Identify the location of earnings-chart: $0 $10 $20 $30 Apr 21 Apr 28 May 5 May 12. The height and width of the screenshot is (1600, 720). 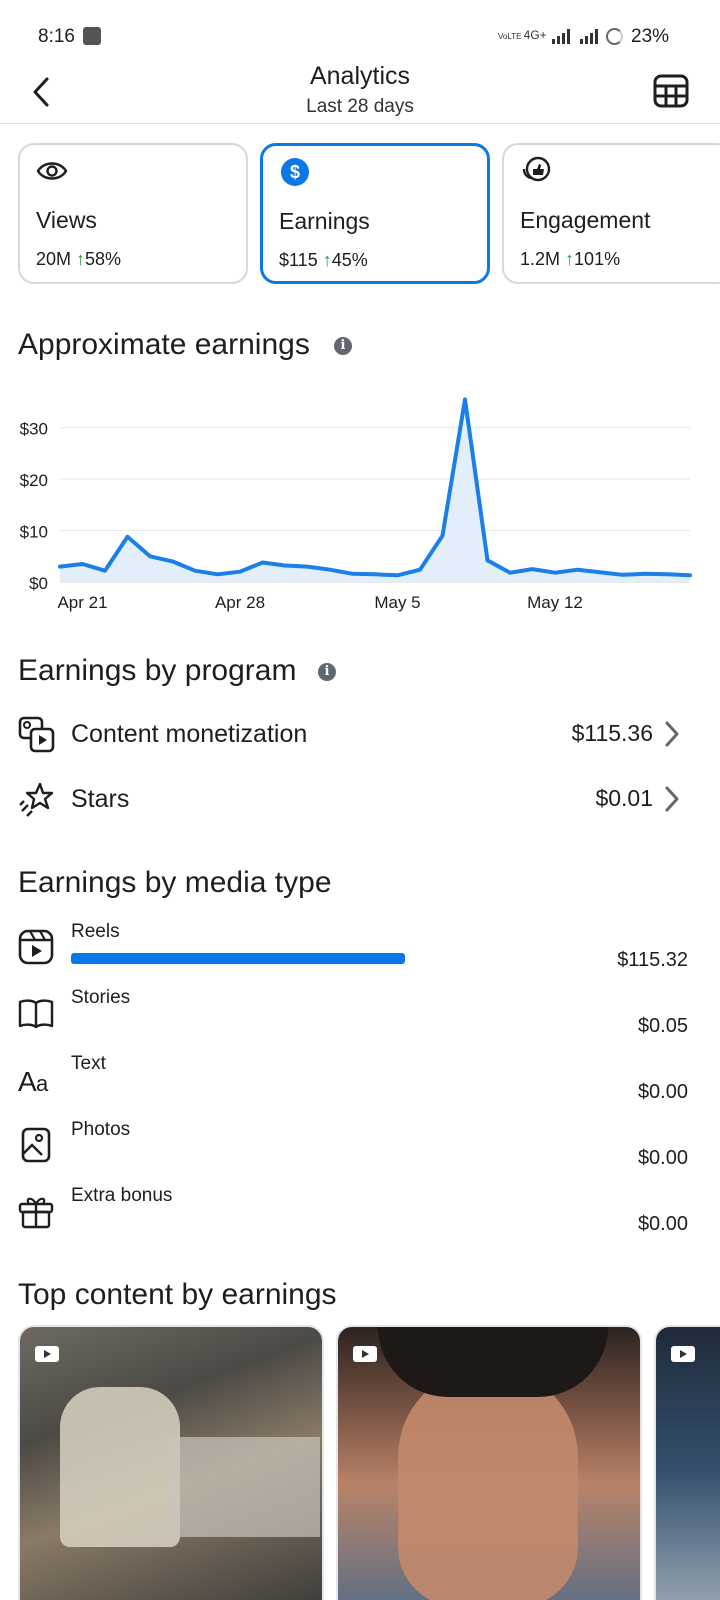
(356, 504).